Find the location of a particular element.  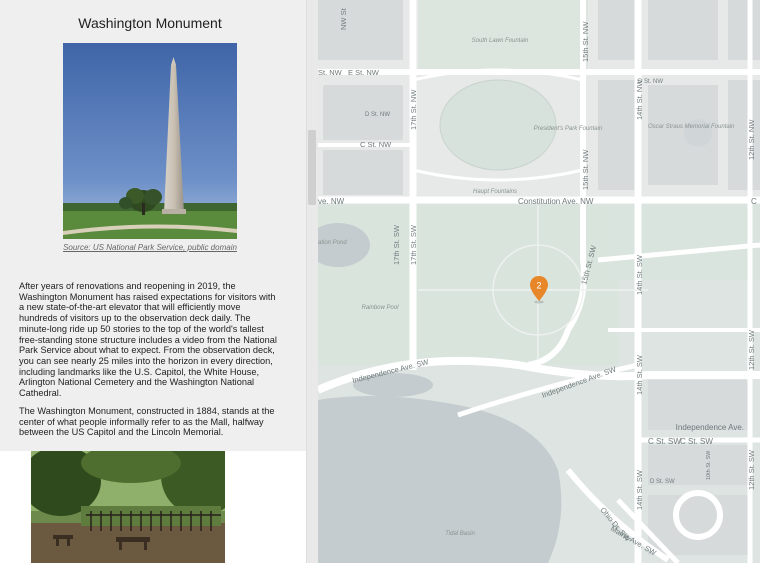

street-label: C St. NW is located at coordinates (376, 144).